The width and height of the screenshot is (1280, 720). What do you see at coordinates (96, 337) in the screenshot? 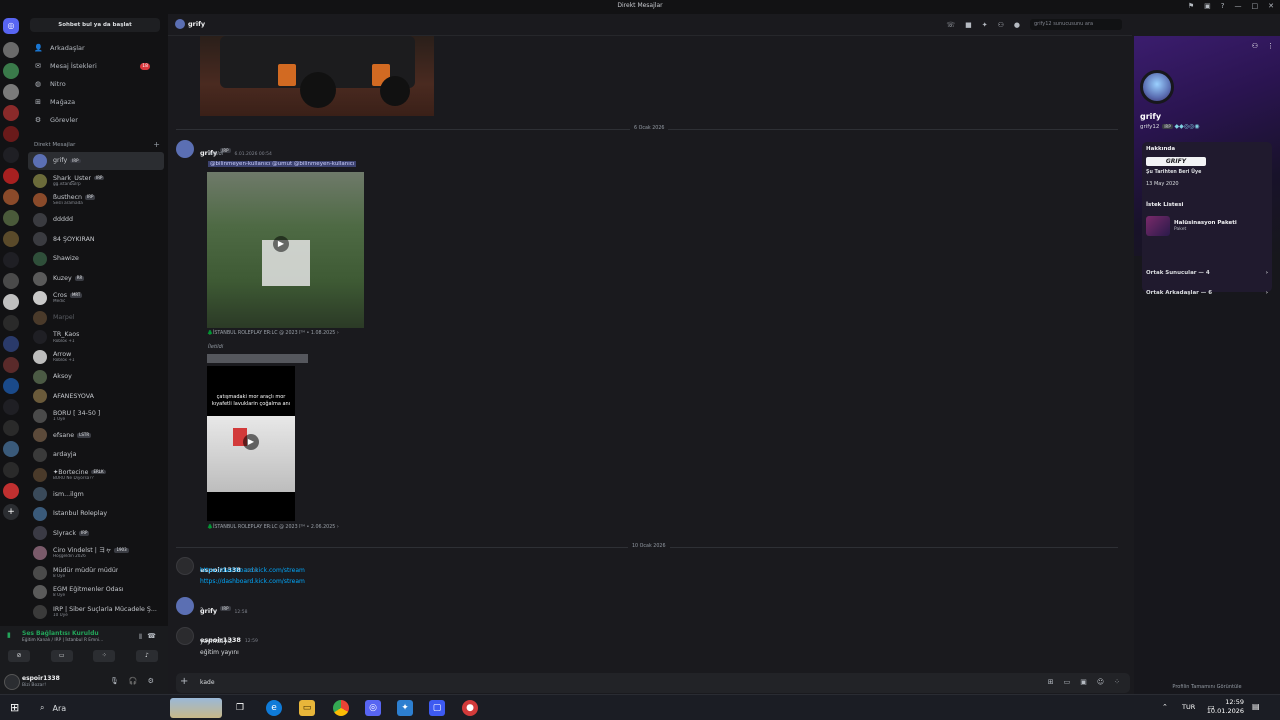
I see `dm-item: TR_Kaos Roblox +1` at bounding box center [96, 337].